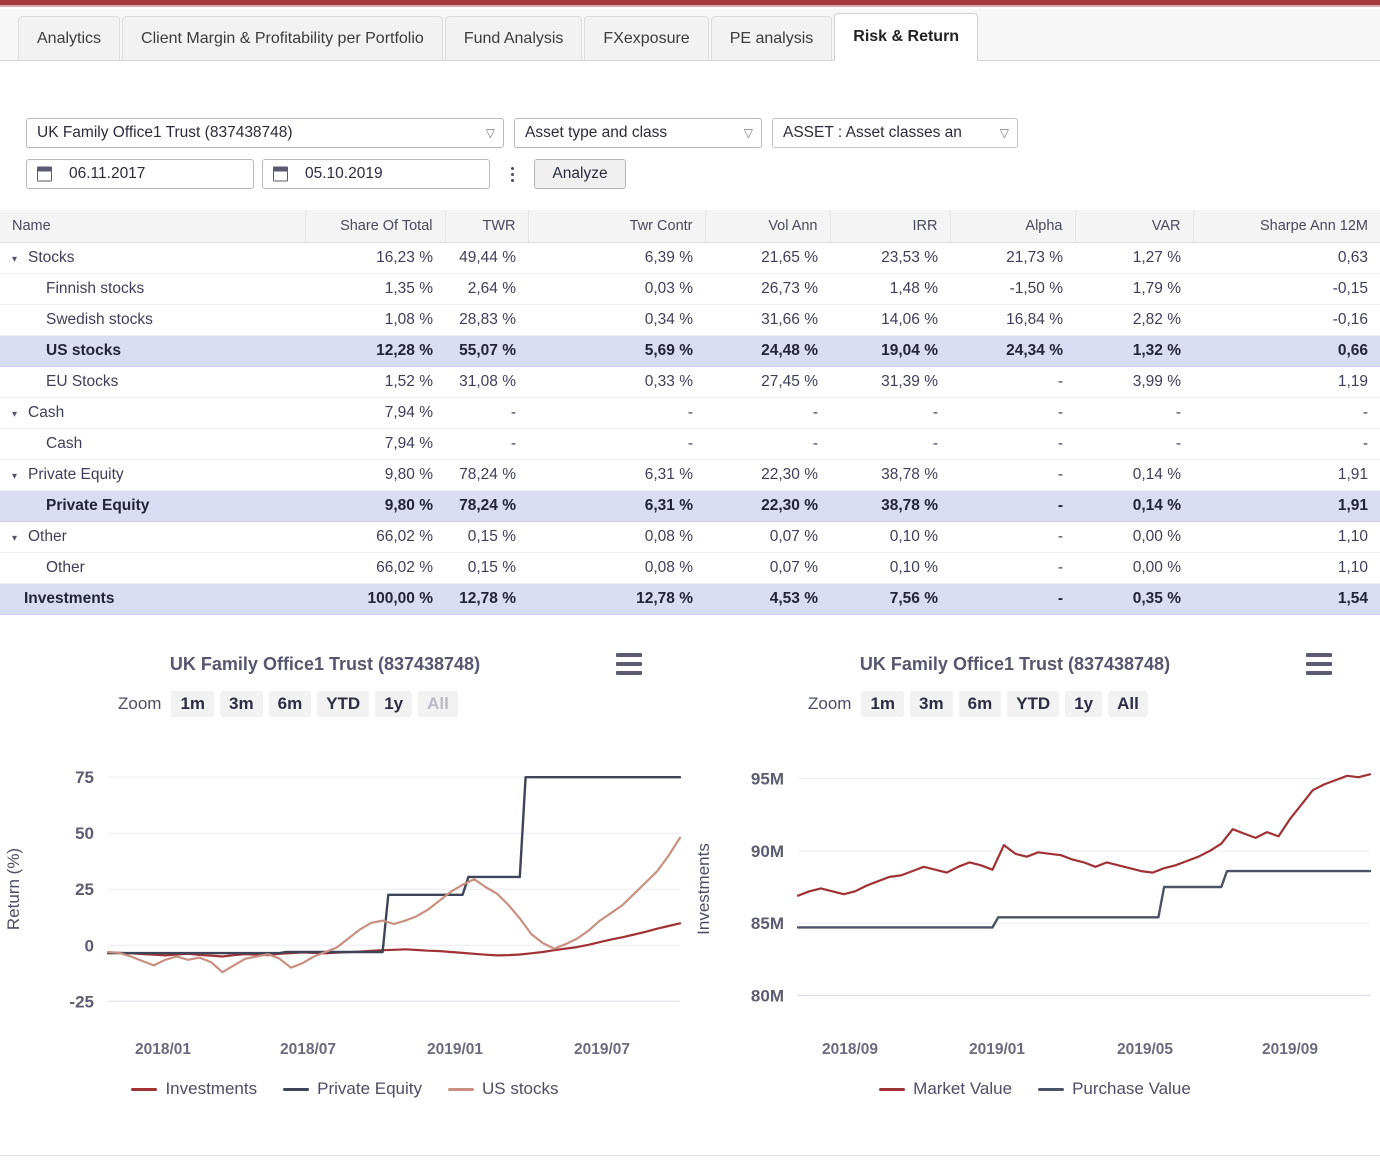  I want to click on cell-vol-ann: 22,30 %, so click(767, 475).